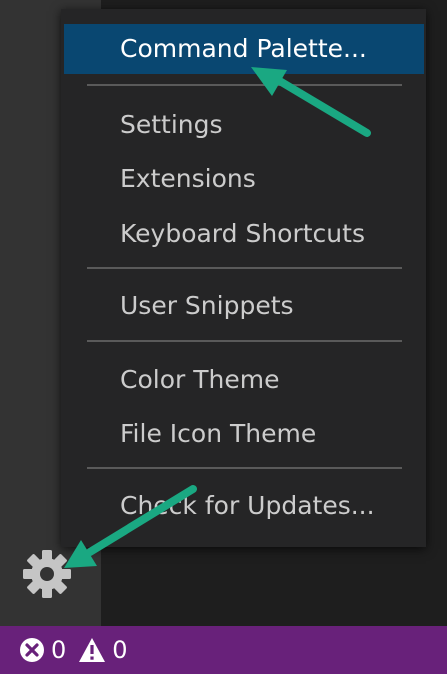 Image resolution: width=447 pixels, height=674 pixels. I want to click on menu-item-file-icon-theme: File Icon Theme, so click(244, 434).